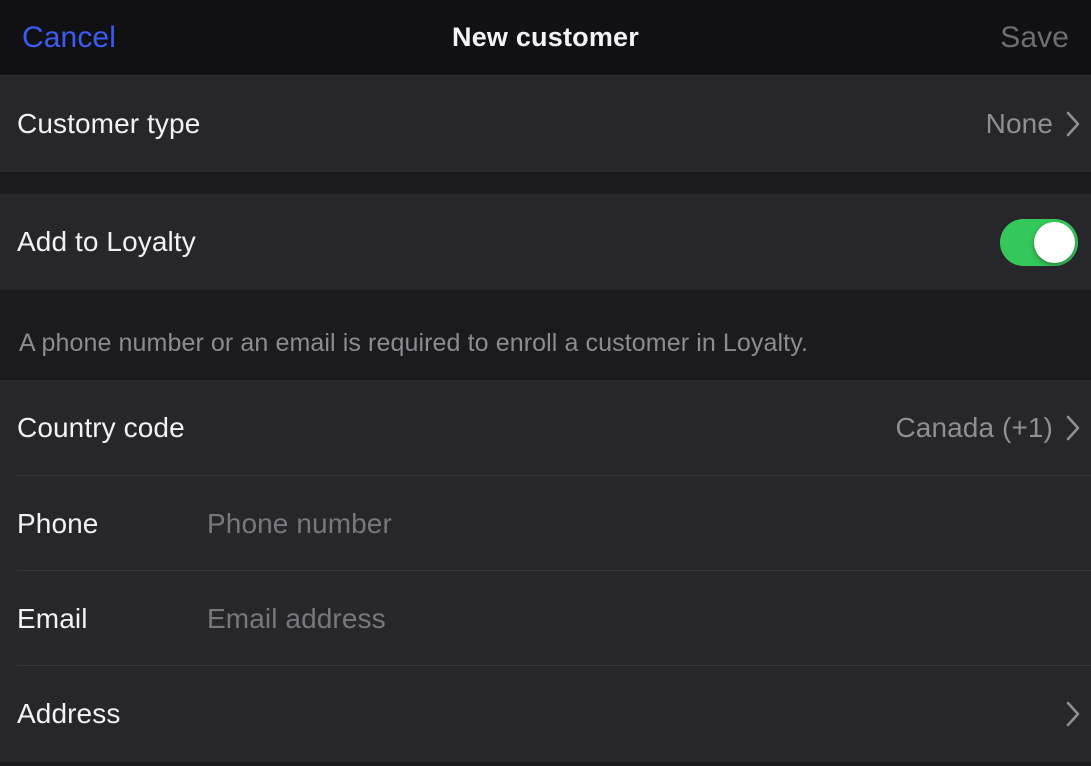  I want to click on customer-type-value-group: None, so click(1038, 124).